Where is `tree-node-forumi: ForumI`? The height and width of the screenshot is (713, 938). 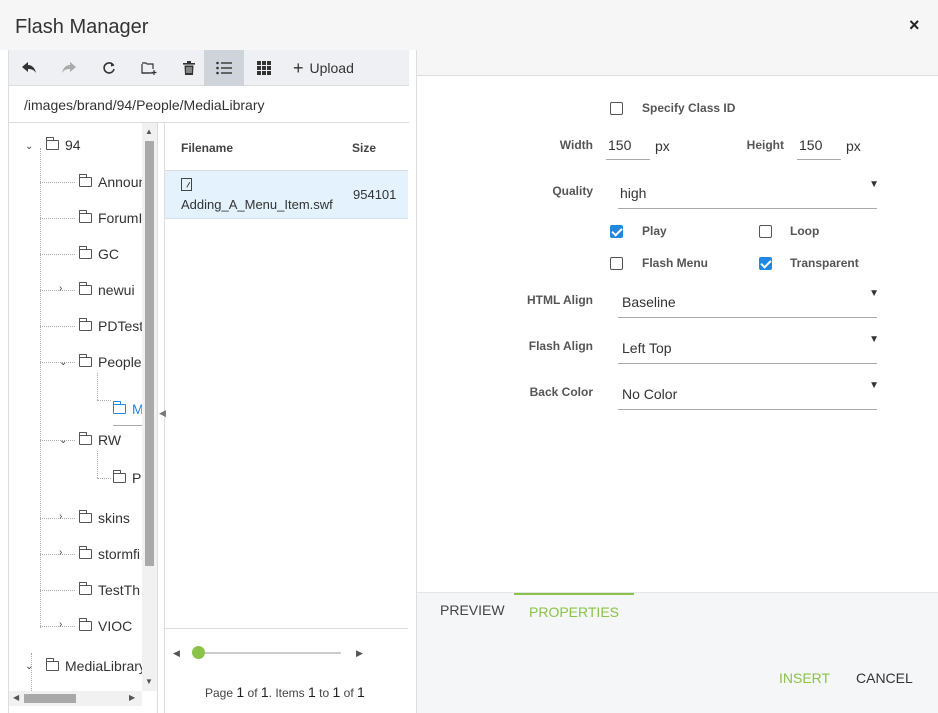 tree-node-forumi: ForumI is located at coordinates (110, 218).